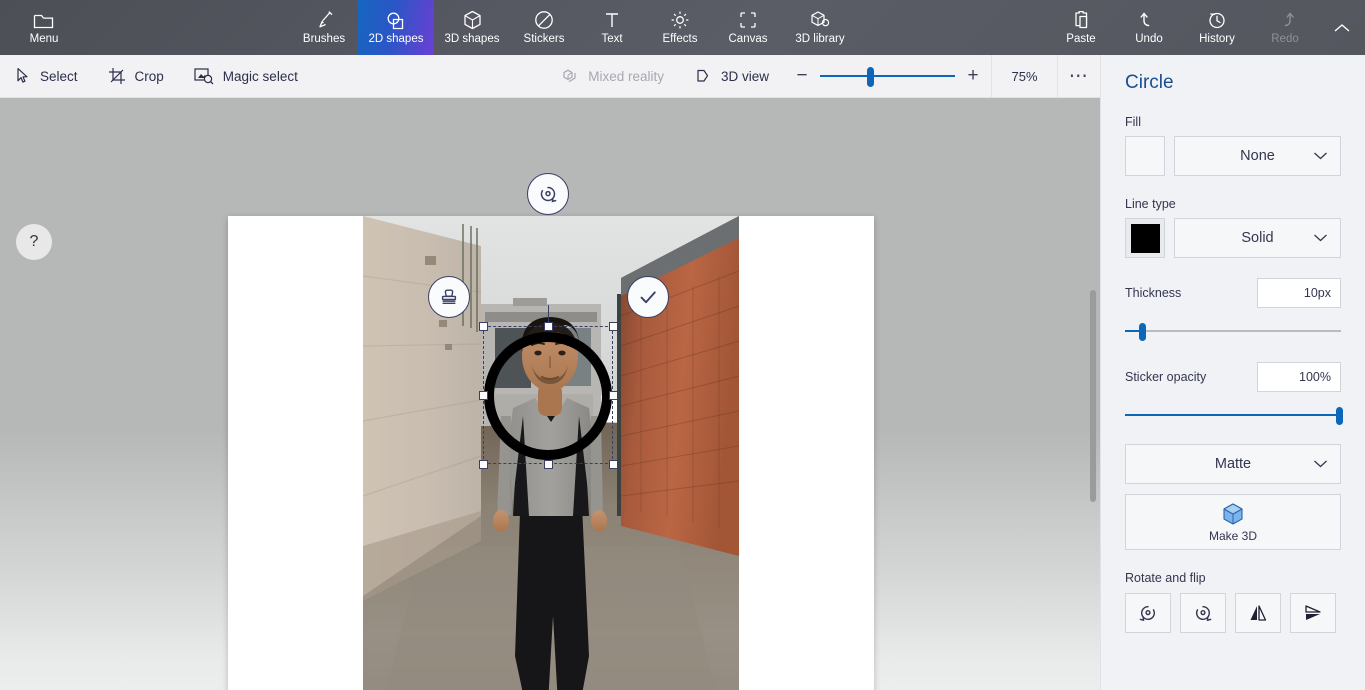  I want to click on stamp-icon, so click(449, 296).